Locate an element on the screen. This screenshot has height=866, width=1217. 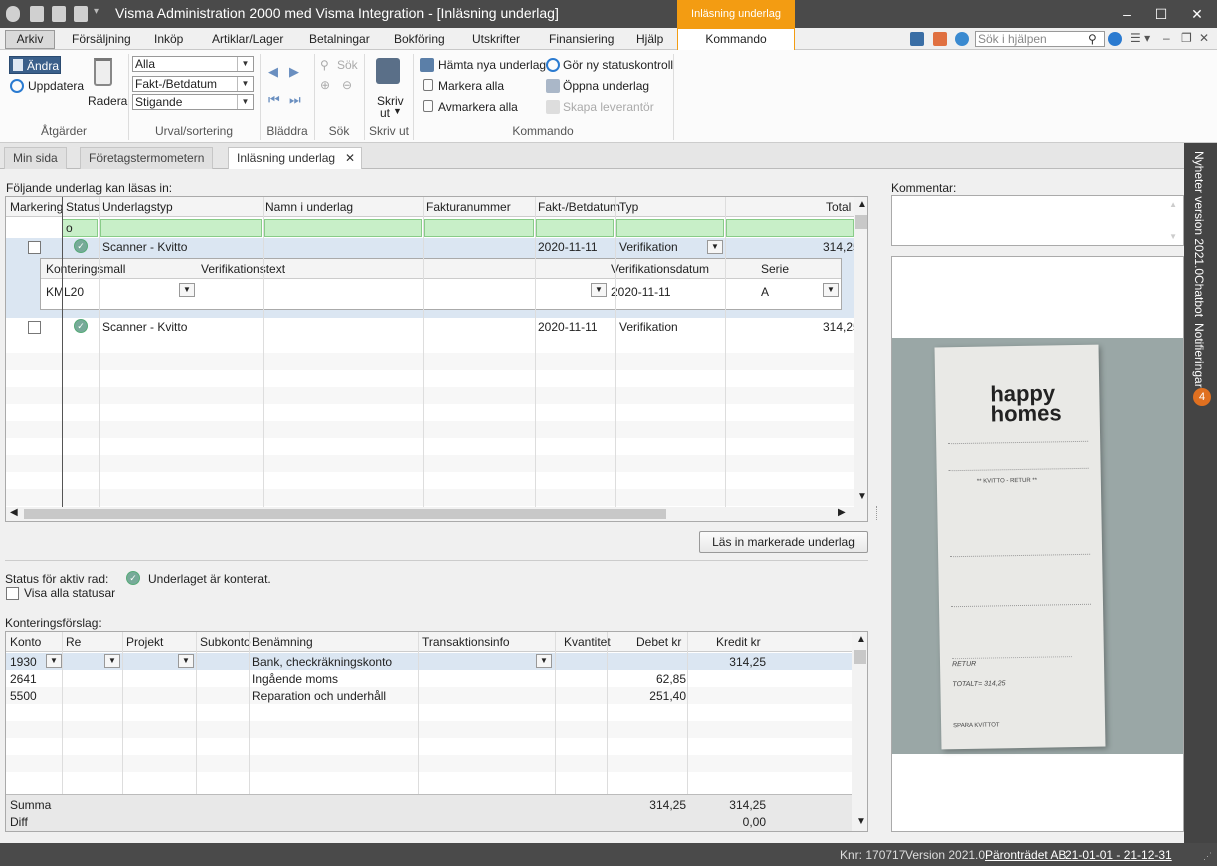
col-konteringsmall: Konteringsmall is located at coordinates (85, 269).